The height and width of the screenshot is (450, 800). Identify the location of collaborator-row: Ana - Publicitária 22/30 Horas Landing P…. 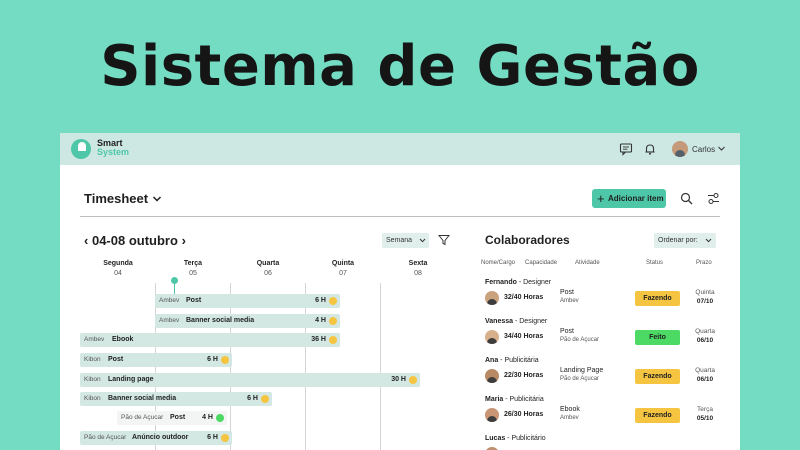
(605, 375).